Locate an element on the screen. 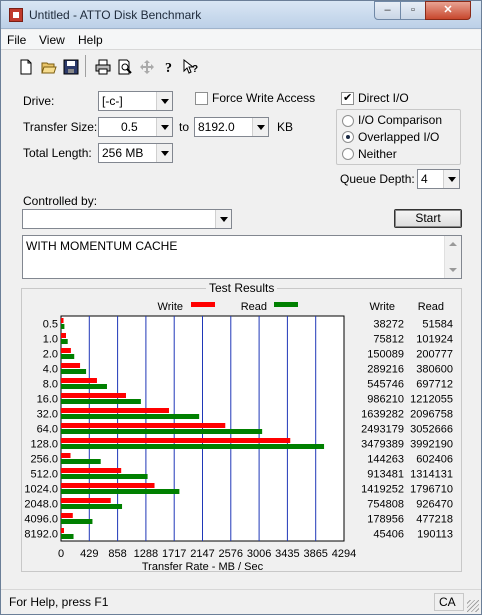 Image resolution: width=482 pixels, height=615 pixels. x-tick-label: 3435 is located at coordinates (287, 554).